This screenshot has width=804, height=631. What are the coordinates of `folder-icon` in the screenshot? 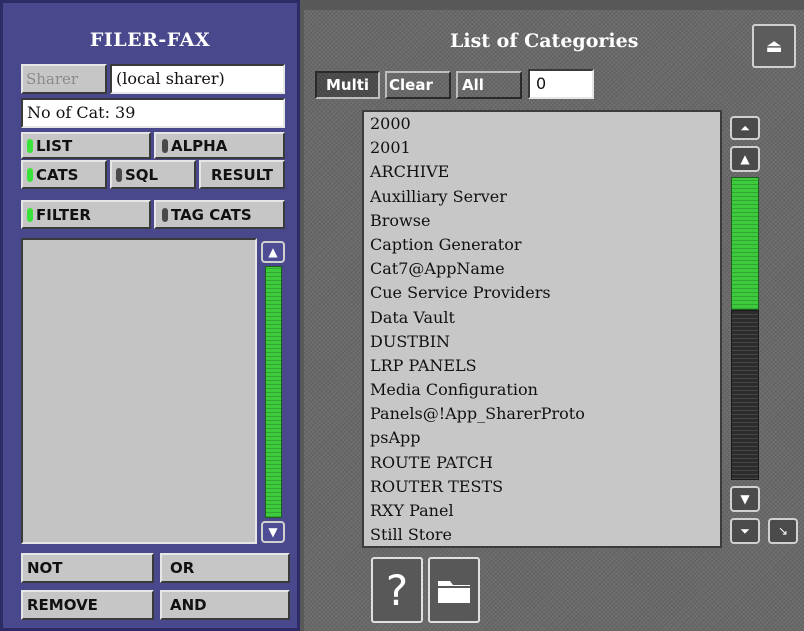 It's located at (454, 590).